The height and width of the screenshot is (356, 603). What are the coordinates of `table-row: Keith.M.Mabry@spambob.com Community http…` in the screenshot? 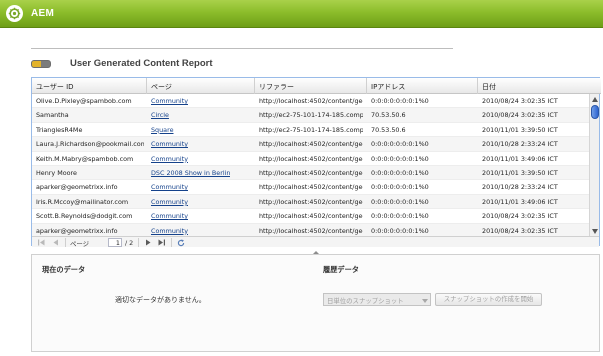 It's located at (311, 159).